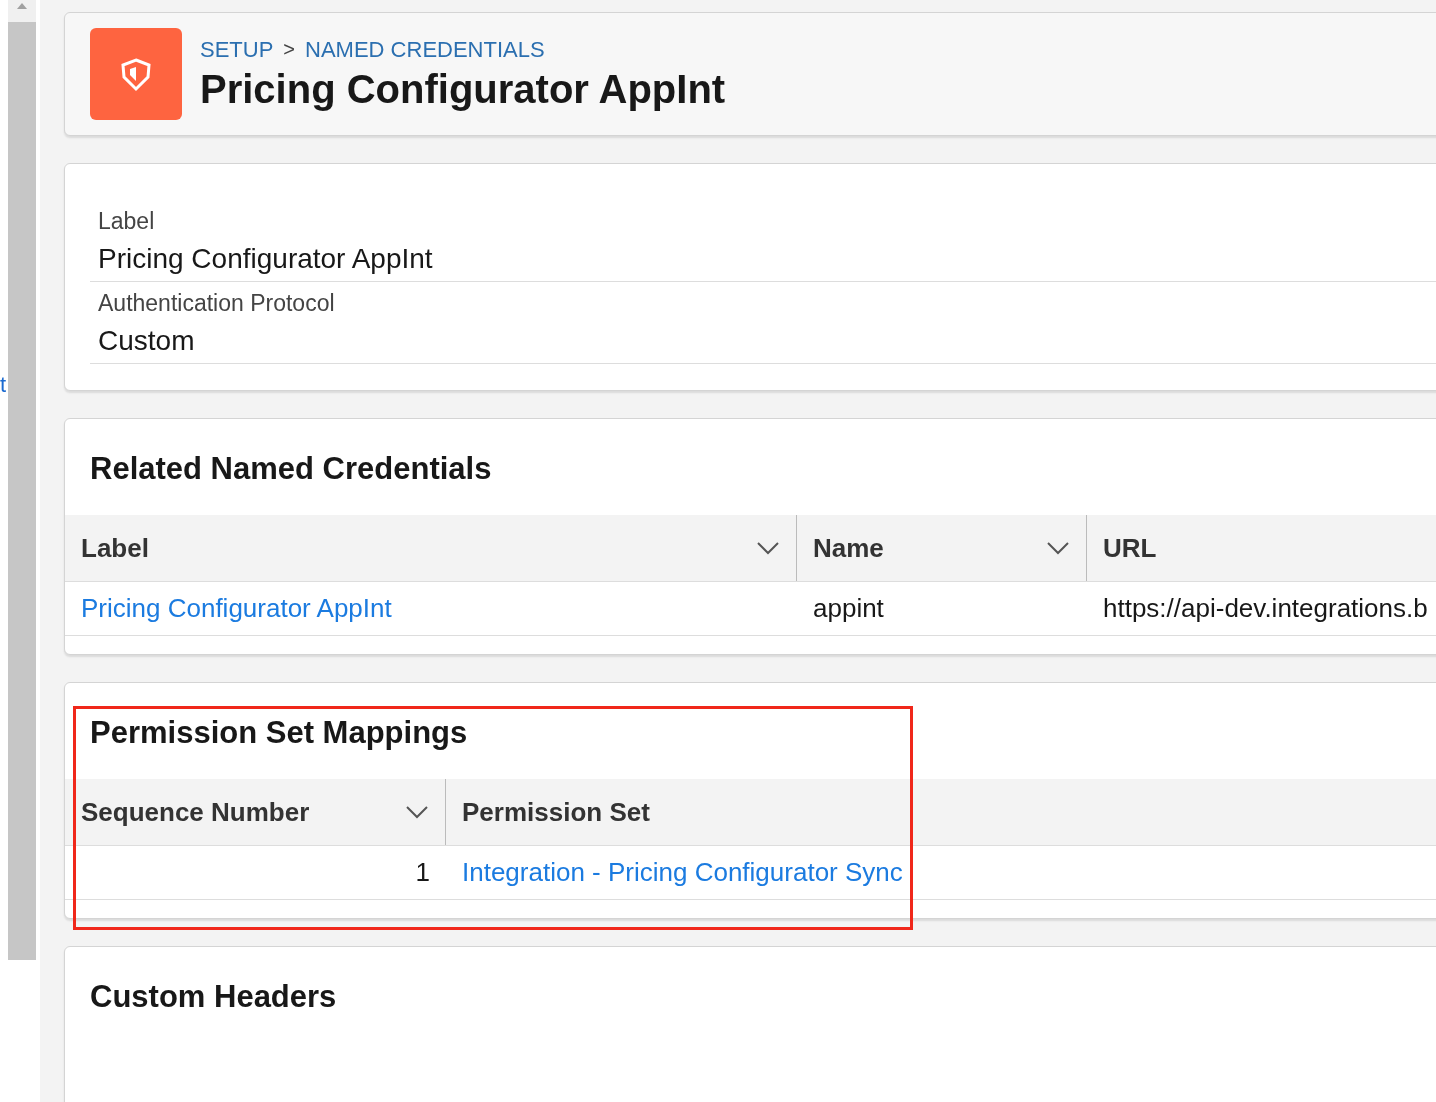 The image size is (1436, 1102). What do you see at coordinates (136, 74) in the screenshot?
I see `shield-icon` at bounding box center [136, 74].